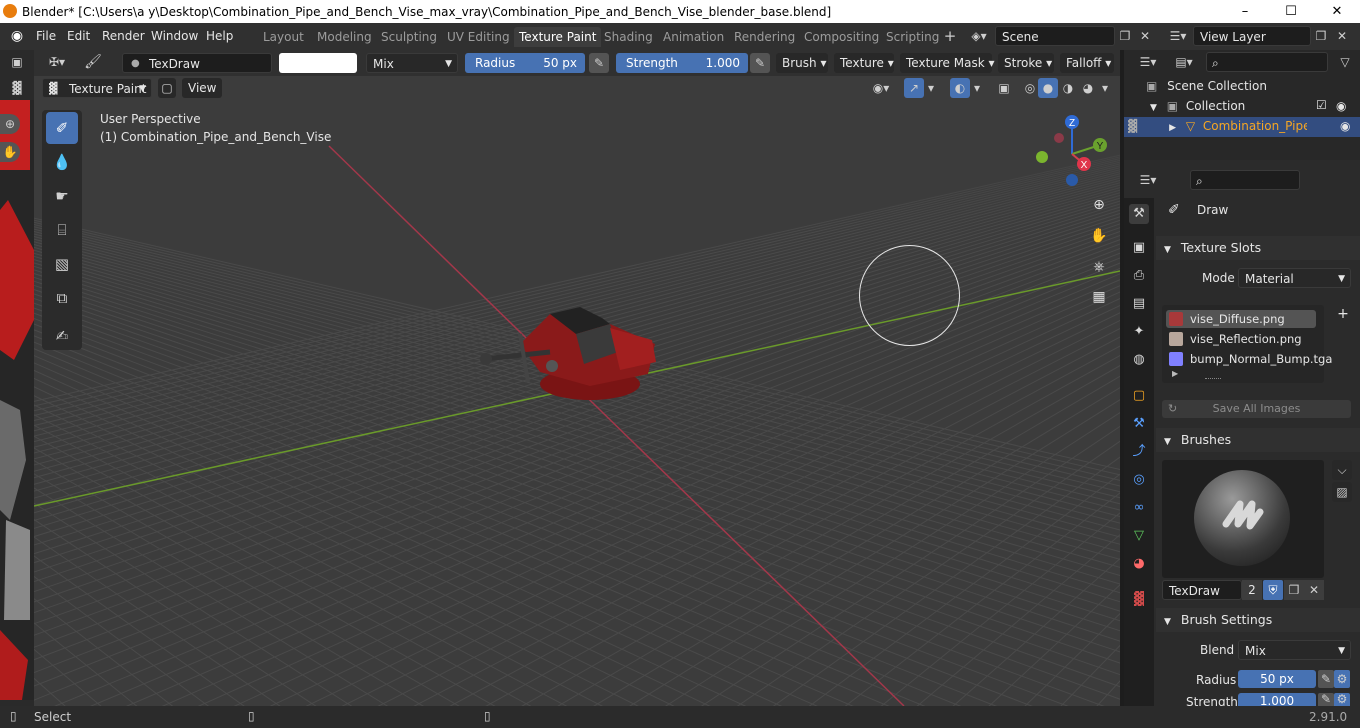 This screenshot has height=728, width=1360. I want to click on properties-editor-icon: ☰▾, so click(1148, 180).